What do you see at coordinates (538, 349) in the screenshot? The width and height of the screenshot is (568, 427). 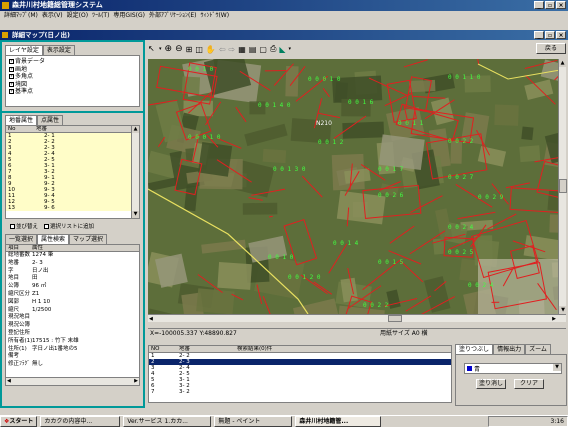 I see `tab-zoom: ズーム` at bounding box center [538, 349].